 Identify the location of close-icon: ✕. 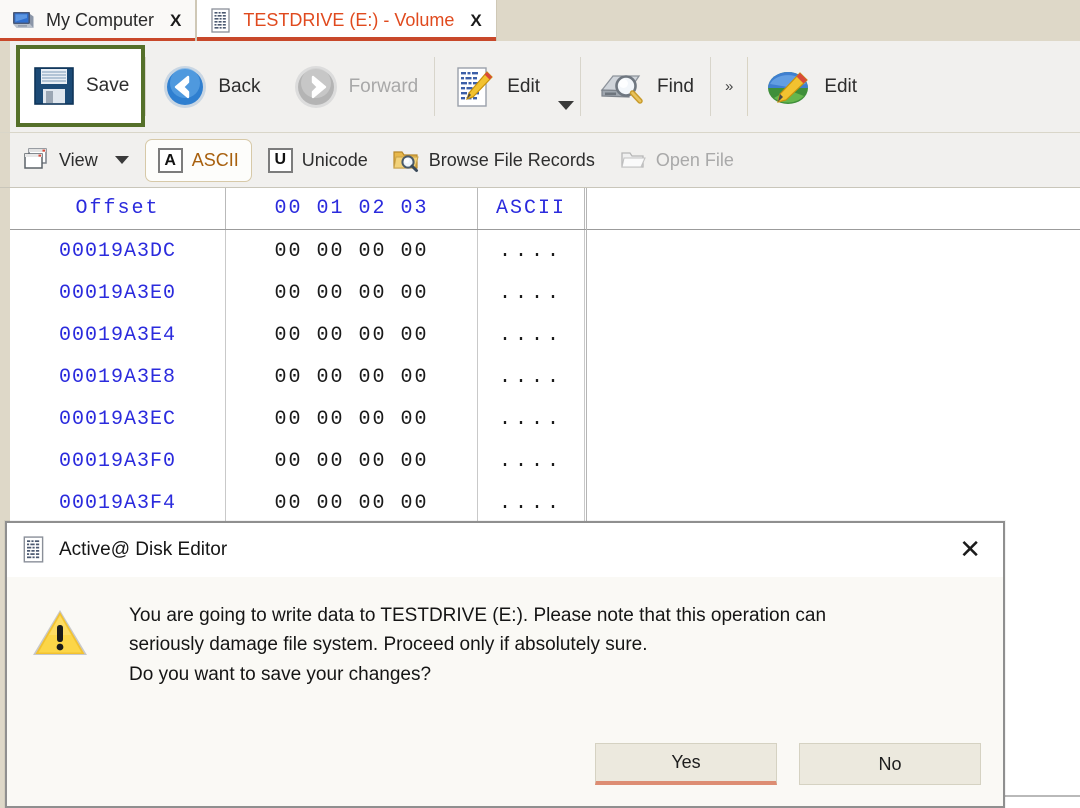
(970, 550).